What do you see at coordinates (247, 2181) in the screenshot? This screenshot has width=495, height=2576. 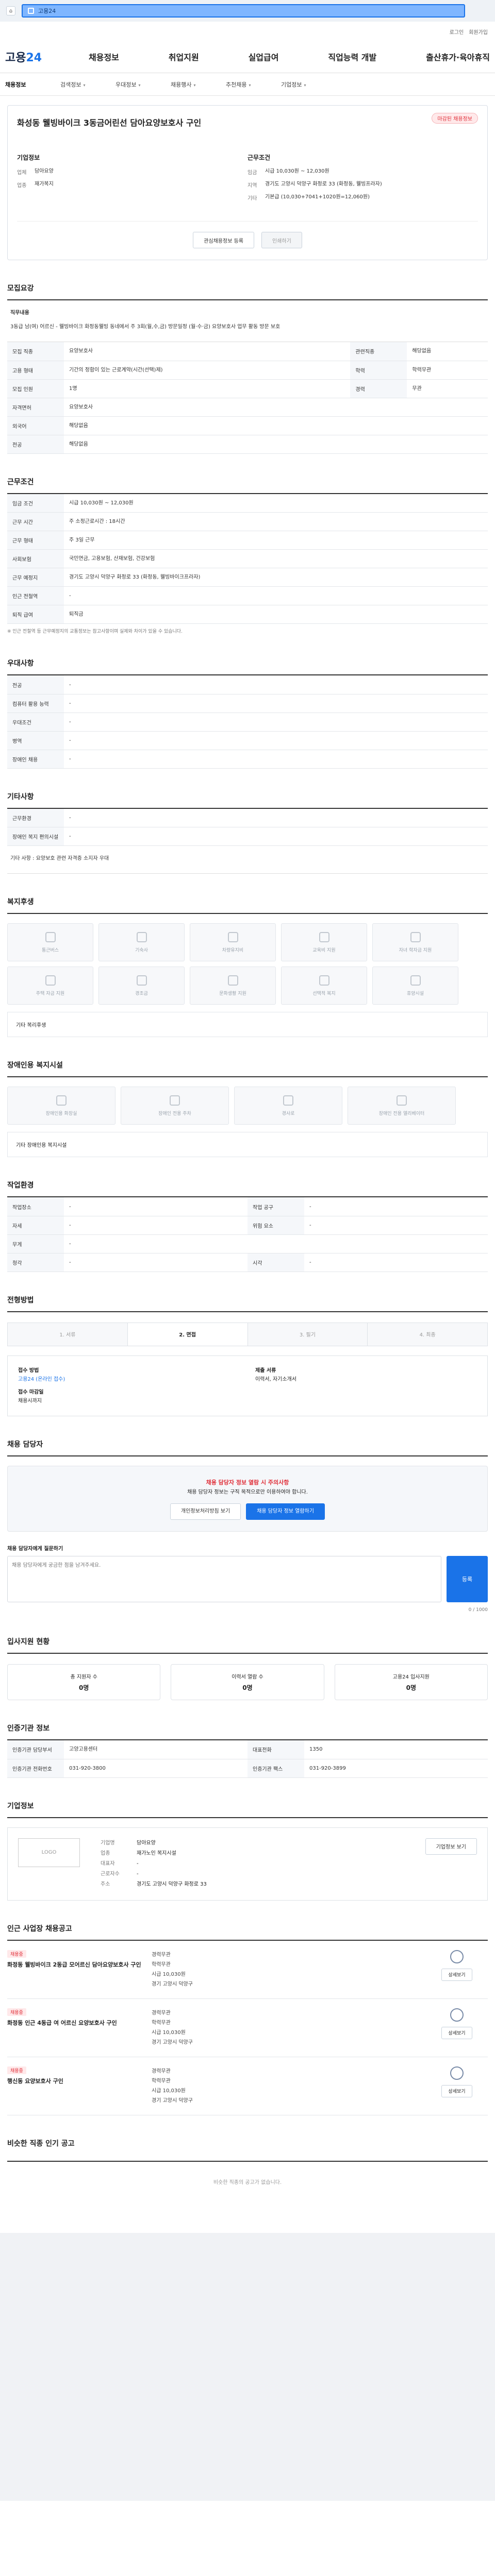 I see `empty-state: 비슷한 직종의 공고가 없습니다.` at bounding box center [247, 2181].